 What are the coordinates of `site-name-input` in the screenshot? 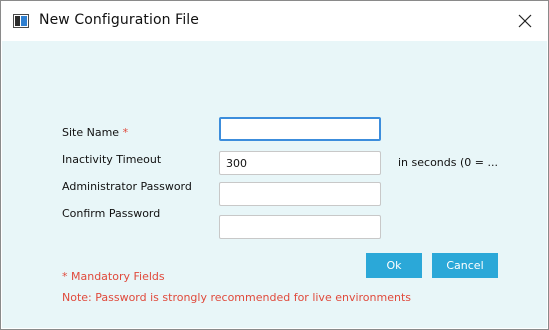 It's located at (300, 129).